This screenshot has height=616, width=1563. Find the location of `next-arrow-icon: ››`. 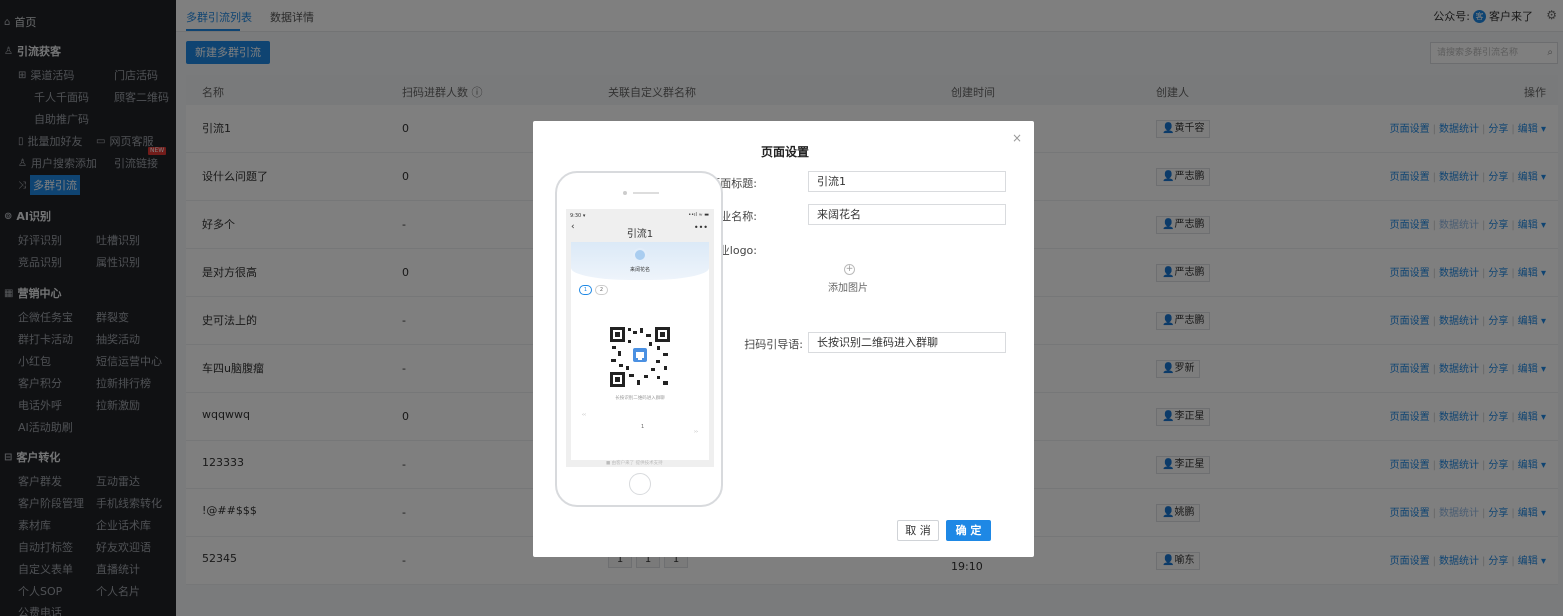

next-arrow-icon: ›› is located at coordinates (696, 432).